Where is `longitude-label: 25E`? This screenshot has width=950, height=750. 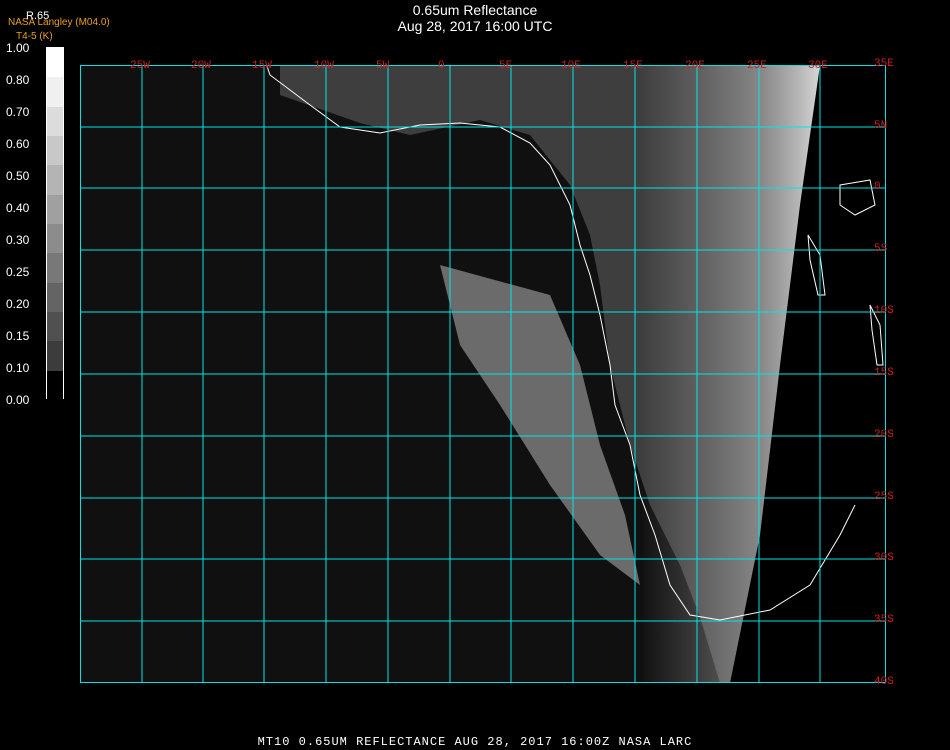 longitude-label: 25E is located at coordinates (757, 66).